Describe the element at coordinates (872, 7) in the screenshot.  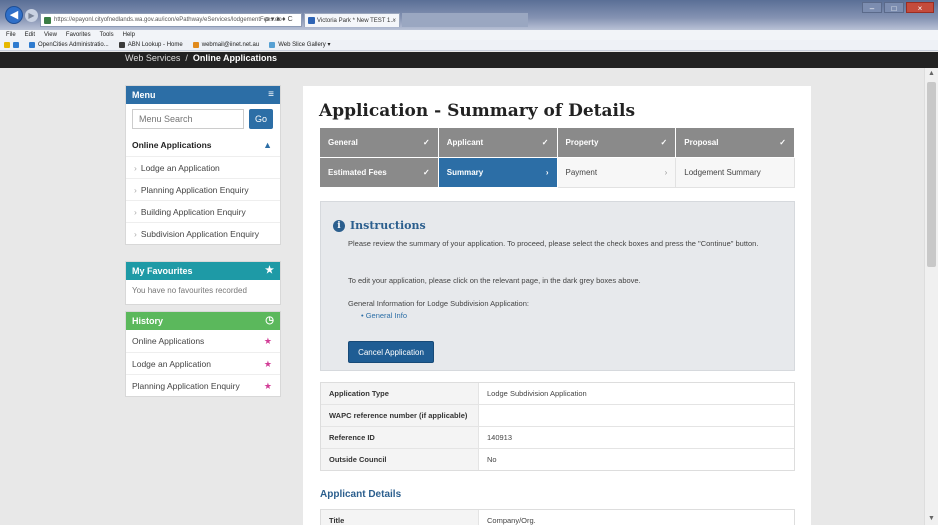
I see `minimize-button: –` at that location.